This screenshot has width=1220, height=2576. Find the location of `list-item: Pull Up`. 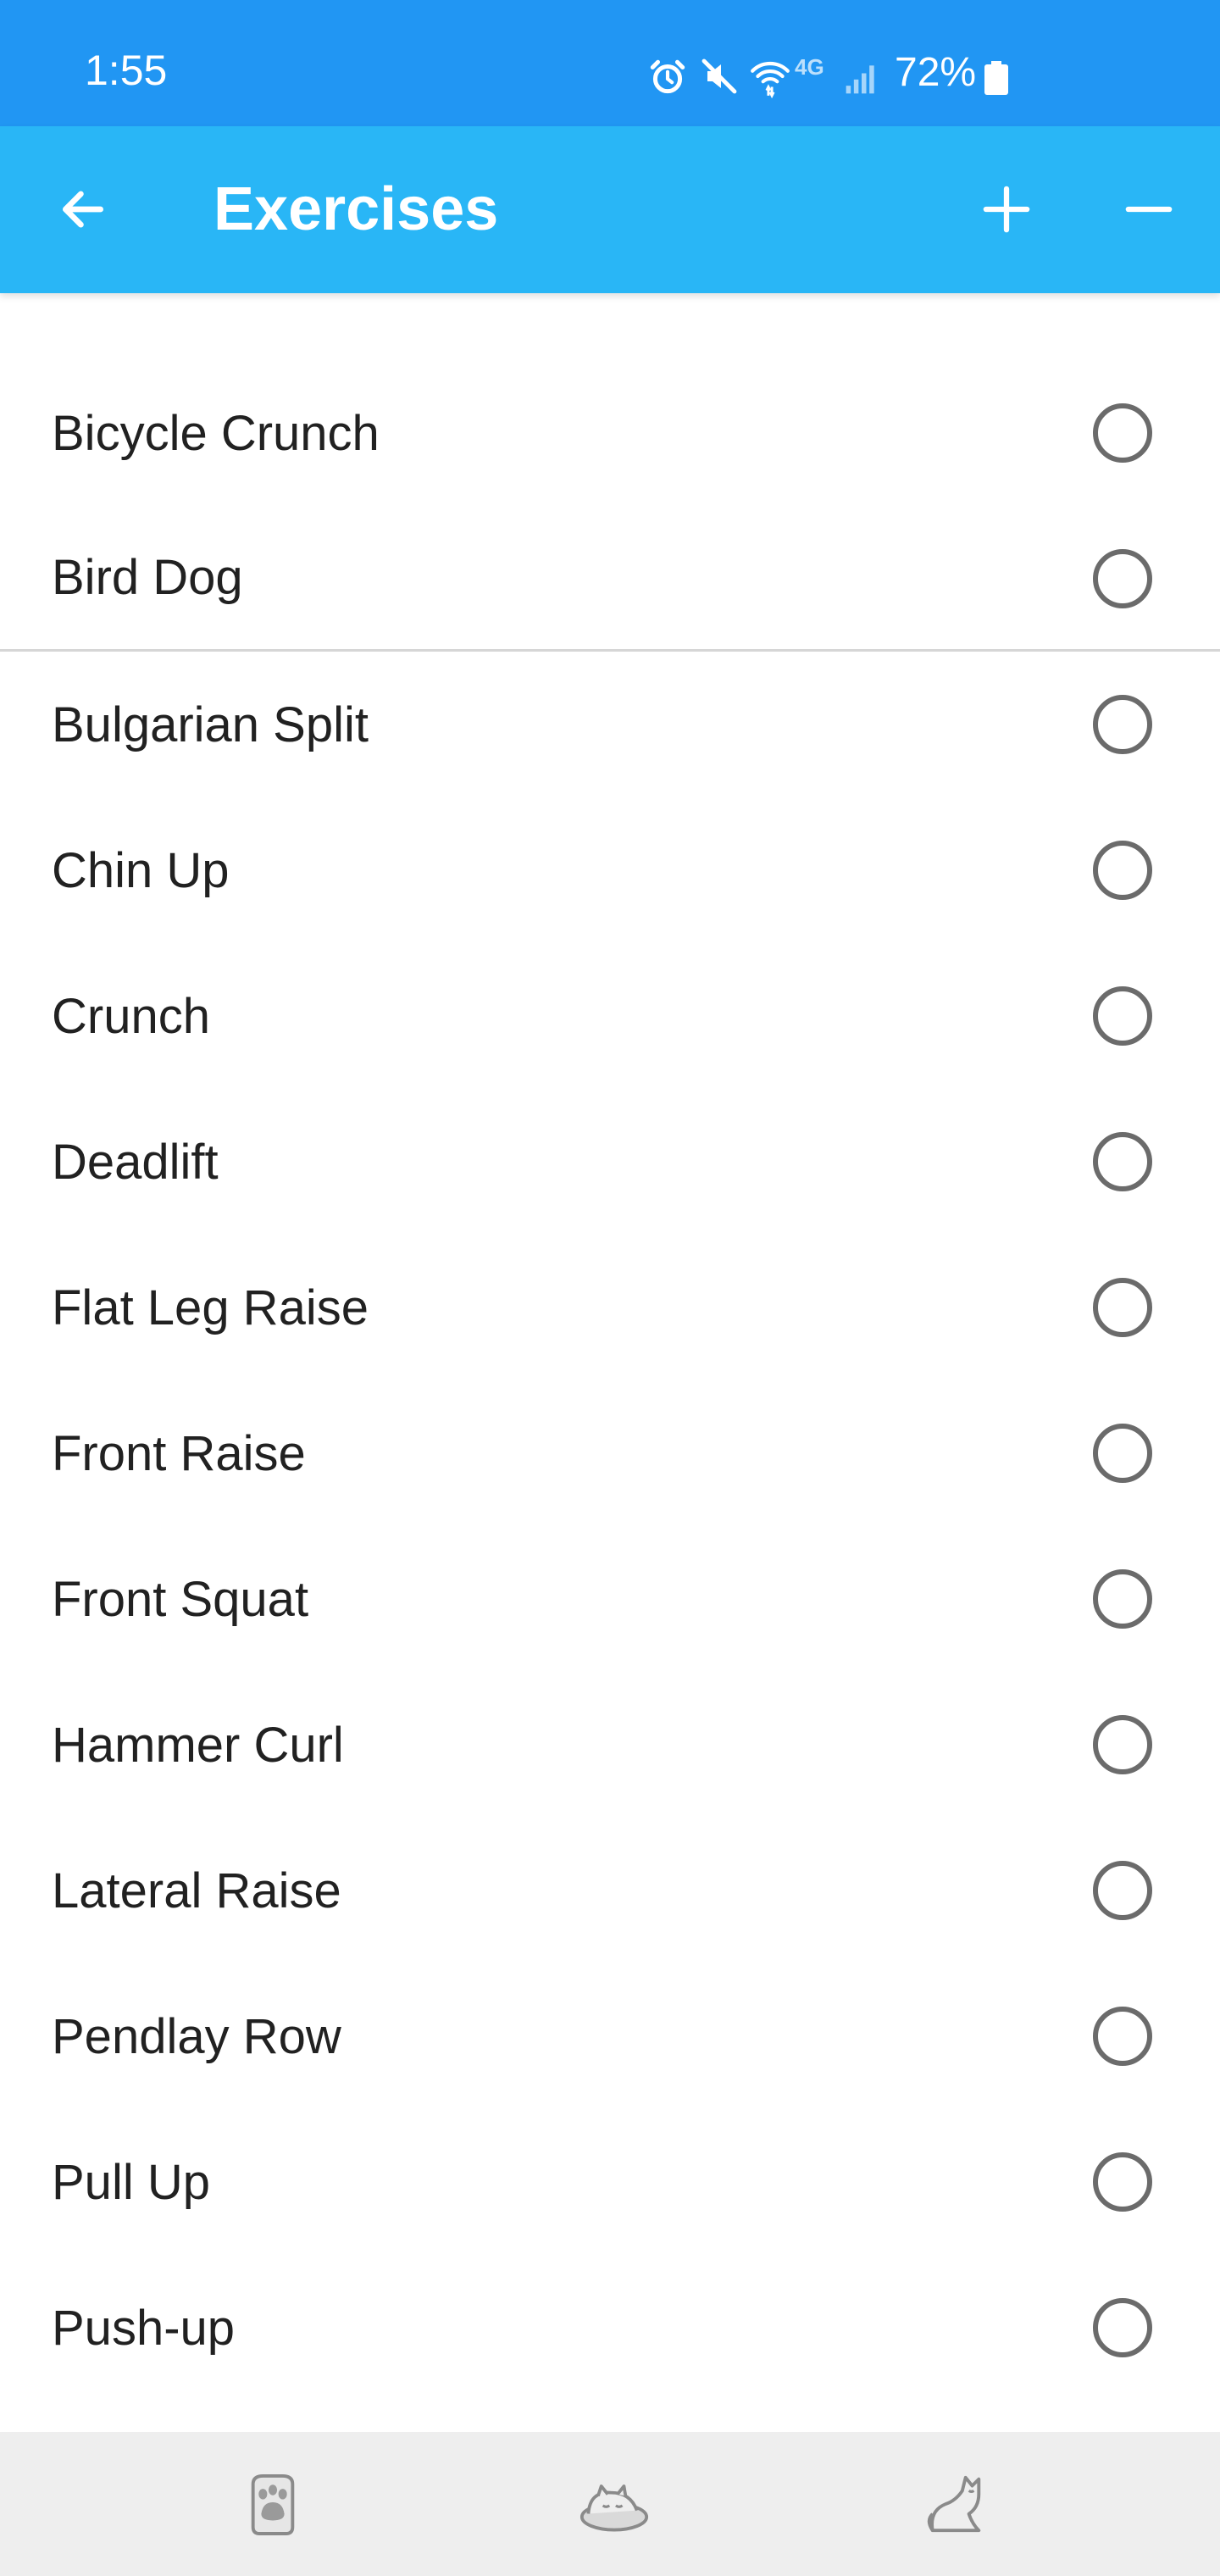

list-item: Pull Up is located at coordinates (610, 2182).